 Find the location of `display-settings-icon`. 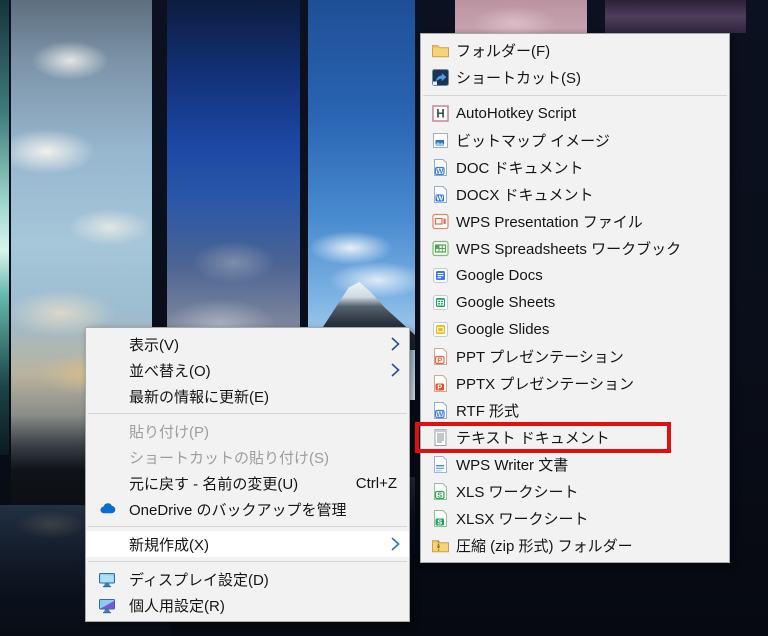

display-settings-icon is located at coordinates (107, 579).